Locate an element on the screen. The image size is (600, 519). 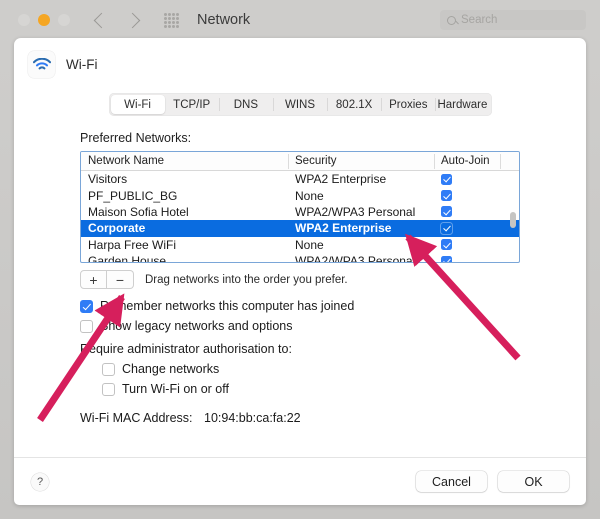
cell-network-name: Corporate is located at coordinates (117, 228).